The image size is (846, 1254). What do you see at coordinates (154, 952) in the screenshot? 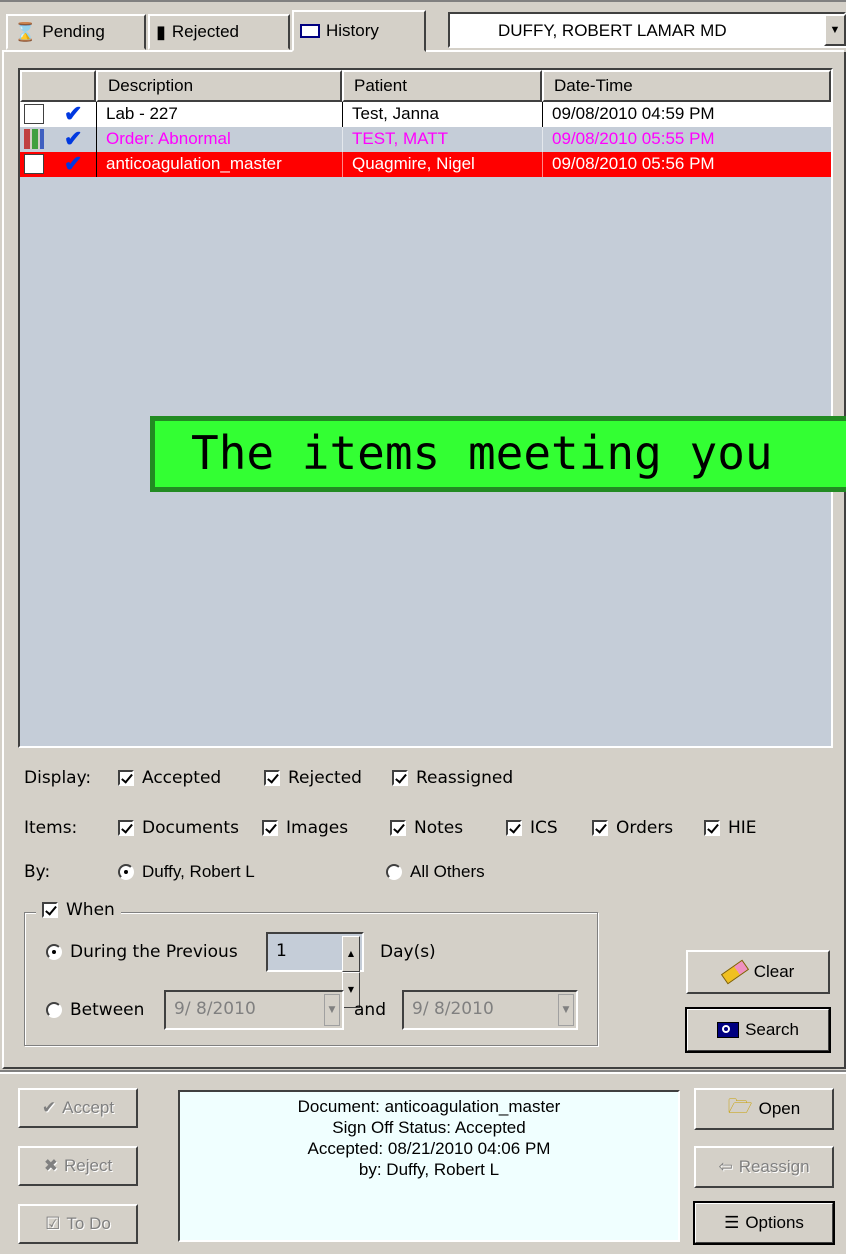
I see `during-previous-label: During the Previous` at bounding box center [154, 952].